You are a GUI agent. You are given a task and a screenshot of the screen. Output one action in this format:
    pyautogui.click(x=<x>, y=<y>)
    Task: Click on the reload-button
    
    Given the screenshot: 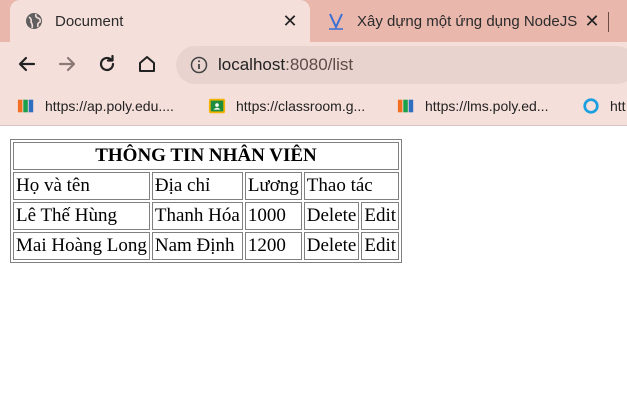 What is the action you would take?
    pyautogui.click(x=107, y=64)
    